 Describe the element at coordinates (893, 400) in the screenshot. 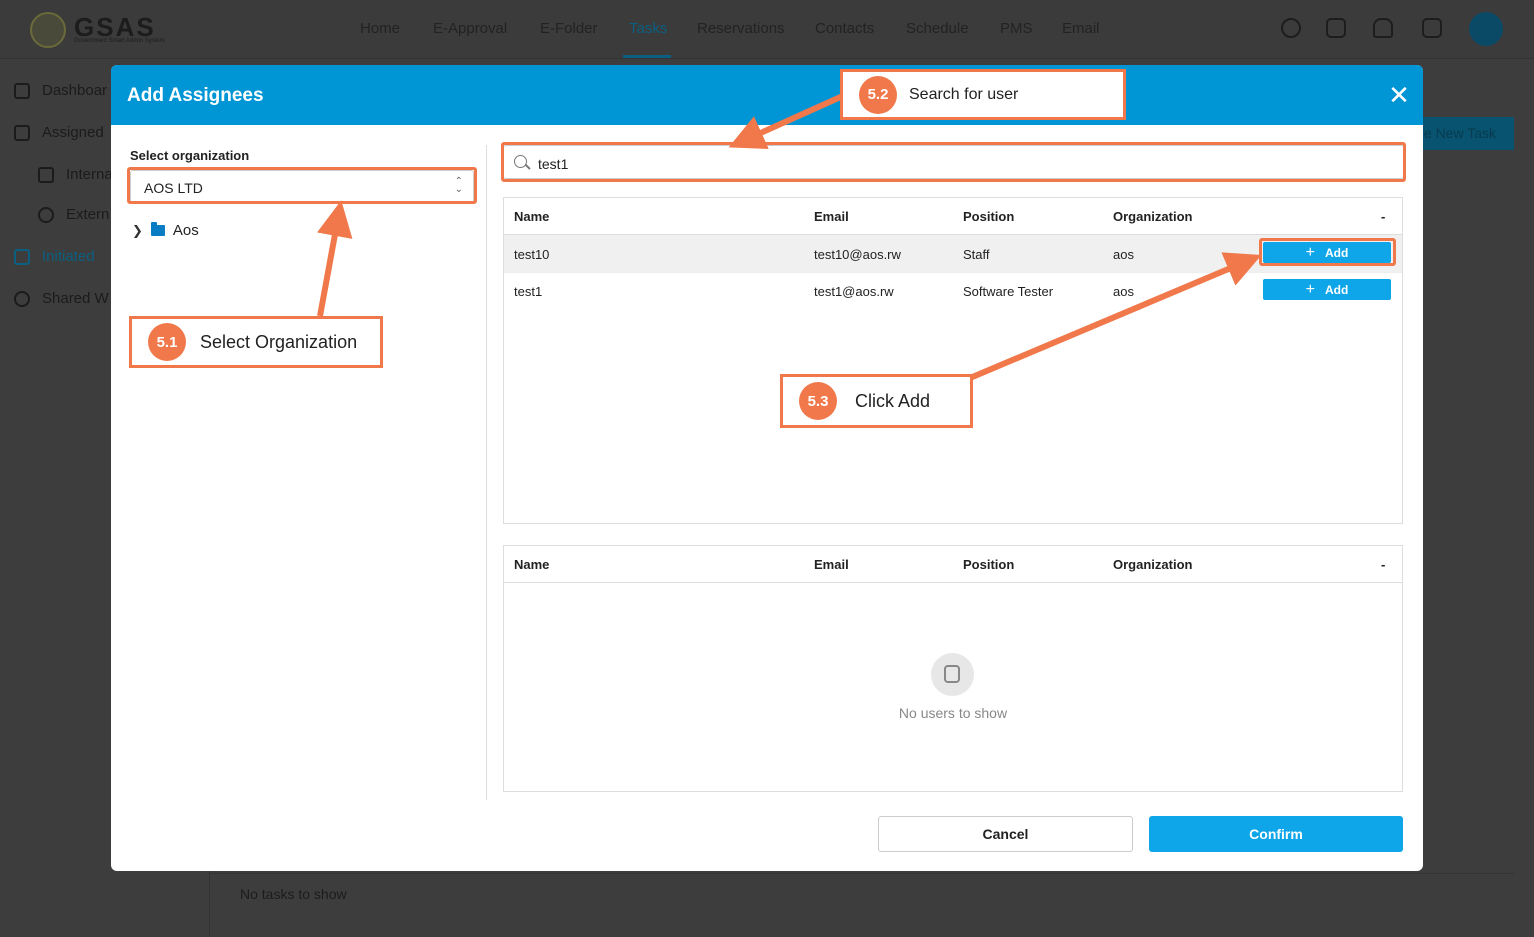

I see `annotation-text: Click Add` at that location.